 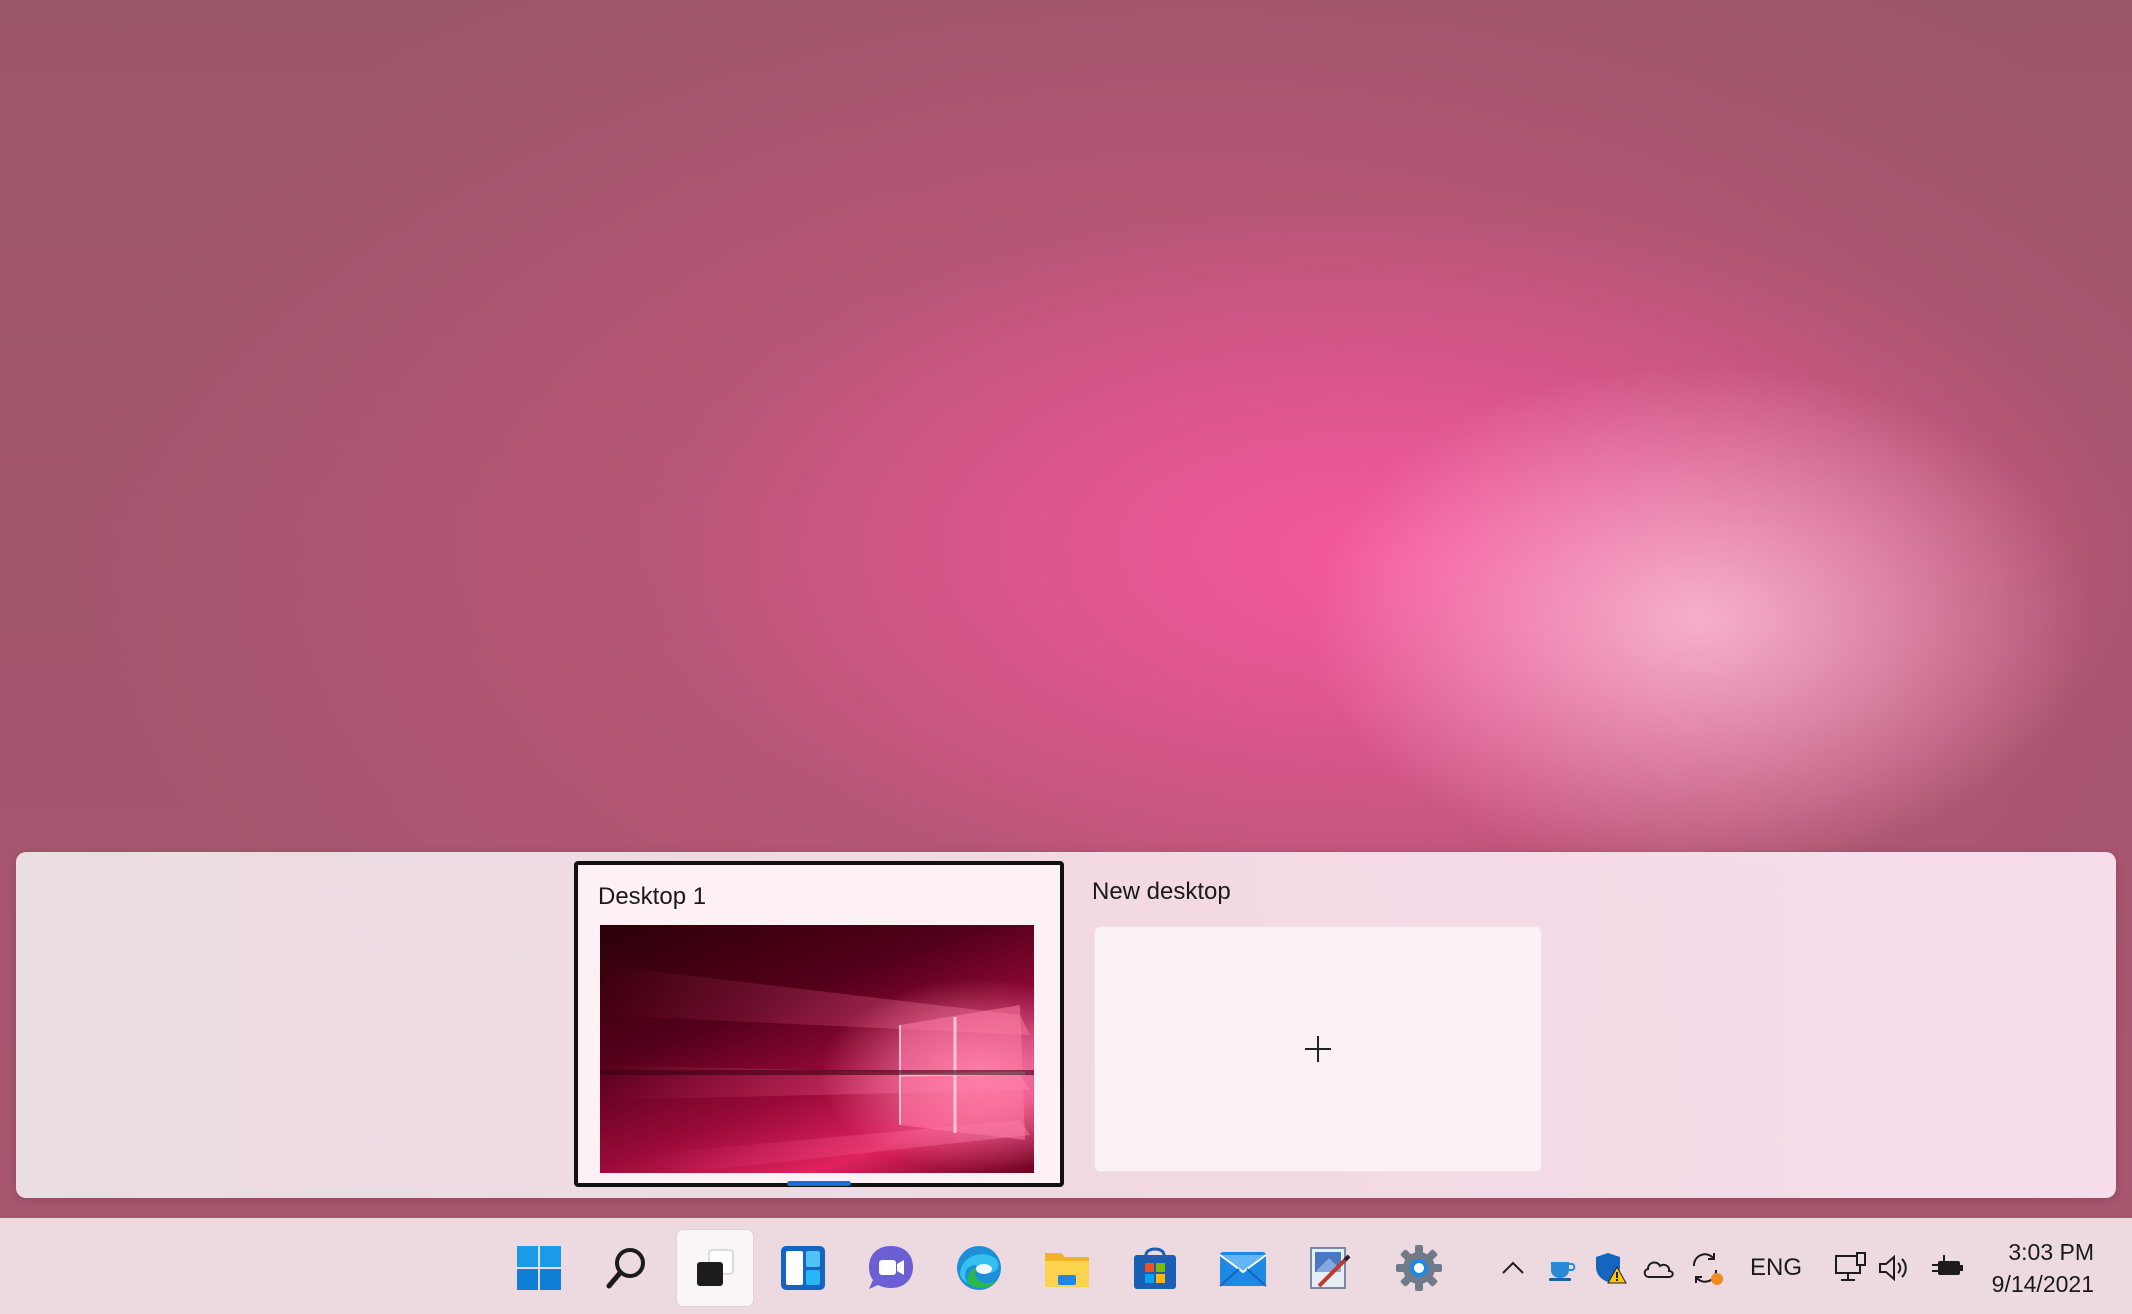 I want to click on teams-chat-icon, so click(x=891, y=1267).